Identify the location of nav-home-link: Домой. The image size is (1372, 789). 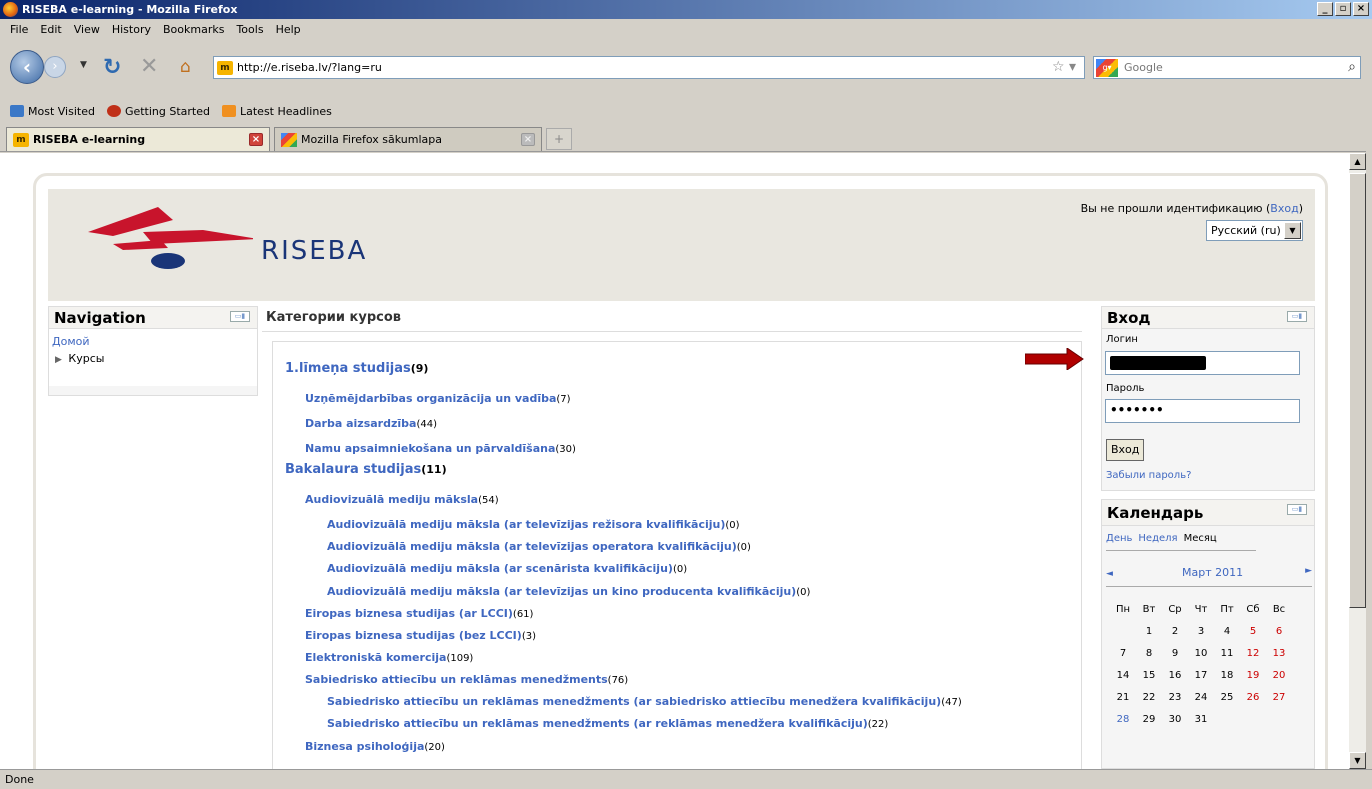
(71, 341).